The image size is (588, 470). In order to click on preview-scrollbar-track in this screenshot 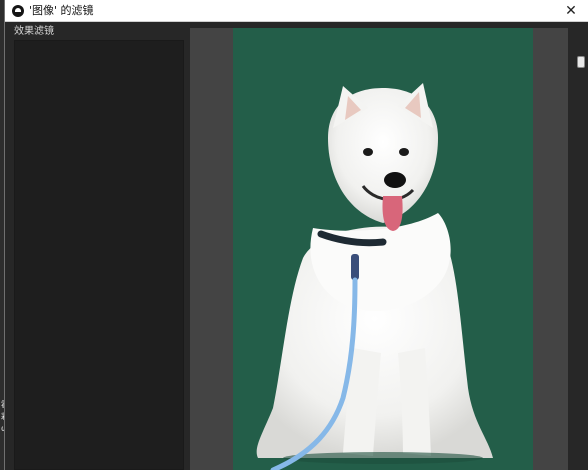, I will do `click(578, 249)`.